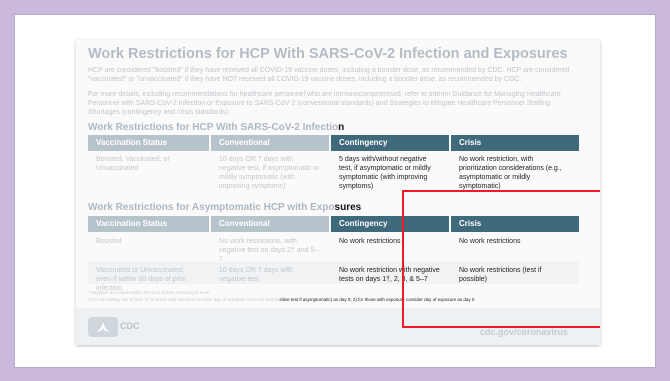  I want to click on header-crisis: Crisis, so click(515, 143).